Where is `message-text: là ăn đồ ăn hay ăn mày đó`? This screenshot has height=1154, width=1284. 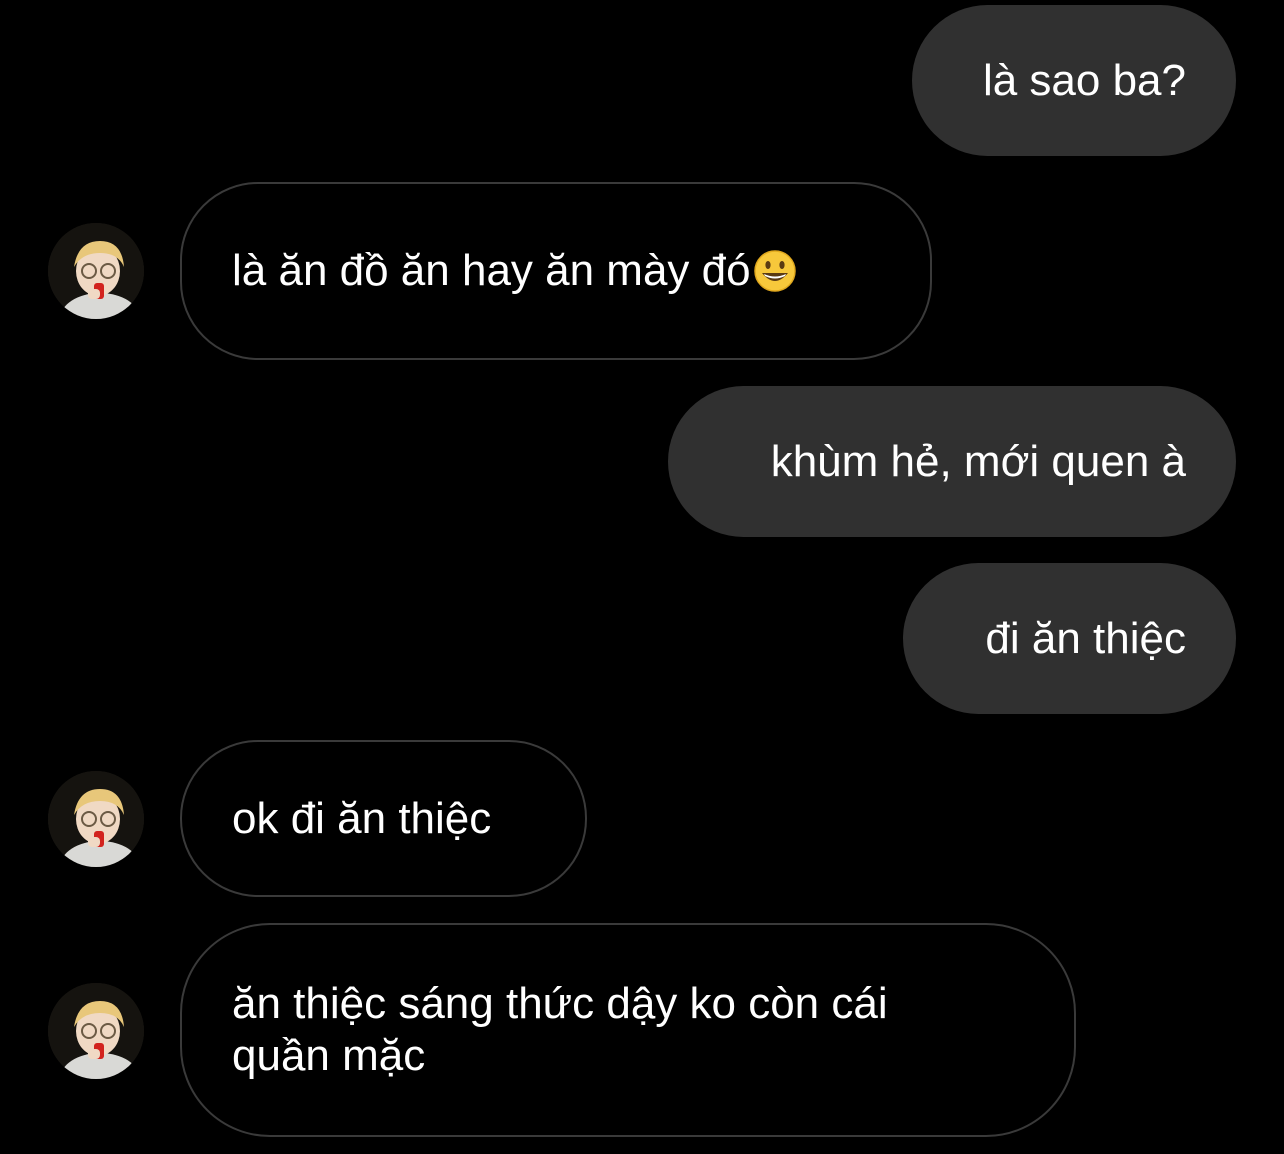
message-text: là ăn đồ ăn hay ăn mày đó is located at coordinates (491, 270).